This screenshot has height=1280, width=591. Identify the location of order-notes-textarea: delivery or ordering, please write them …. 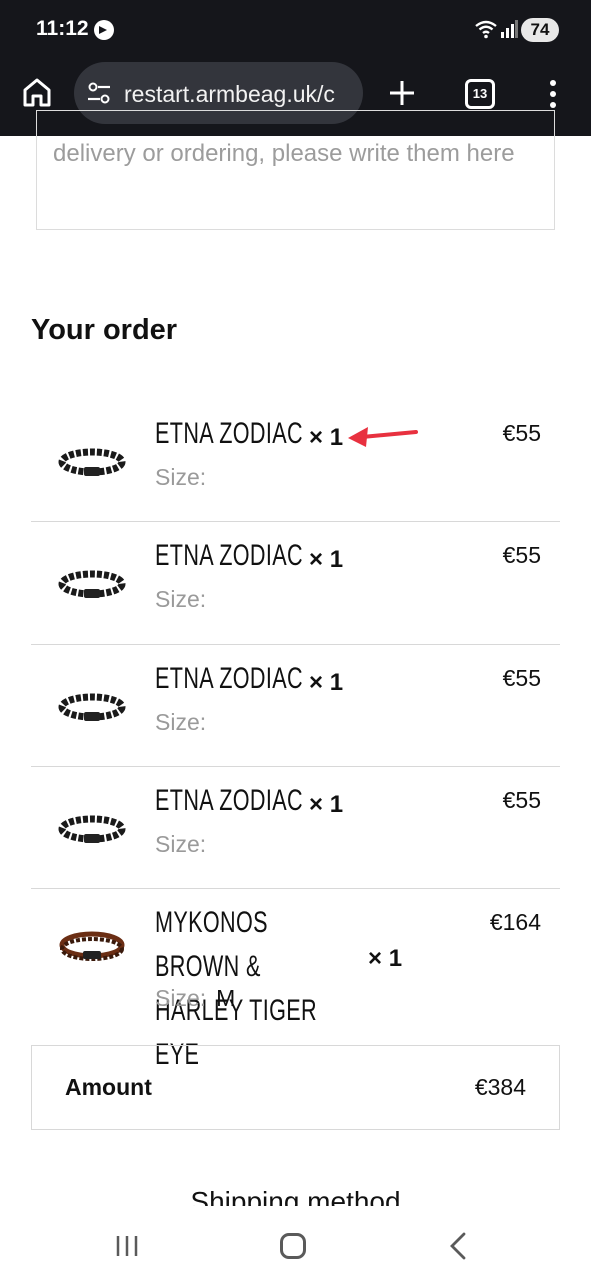
(295, 170).